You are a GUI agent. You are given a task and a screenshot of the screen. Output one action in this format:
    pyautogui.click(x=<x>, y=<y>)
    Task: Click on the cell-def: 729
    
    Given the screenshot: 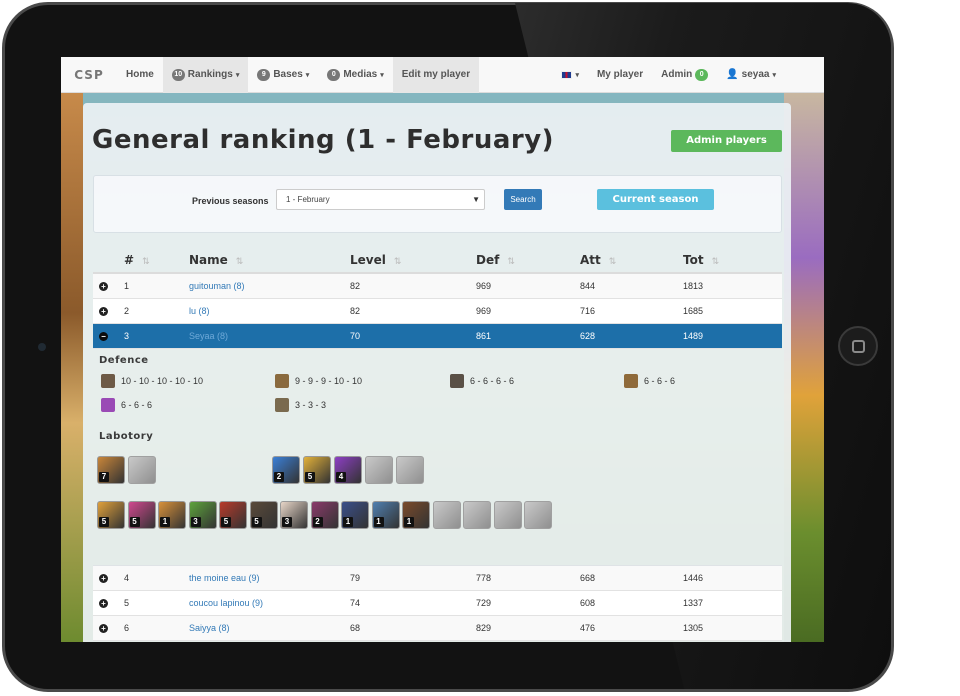 What is the action you would take?
    pyautogui.click(x=484, y=603)
    